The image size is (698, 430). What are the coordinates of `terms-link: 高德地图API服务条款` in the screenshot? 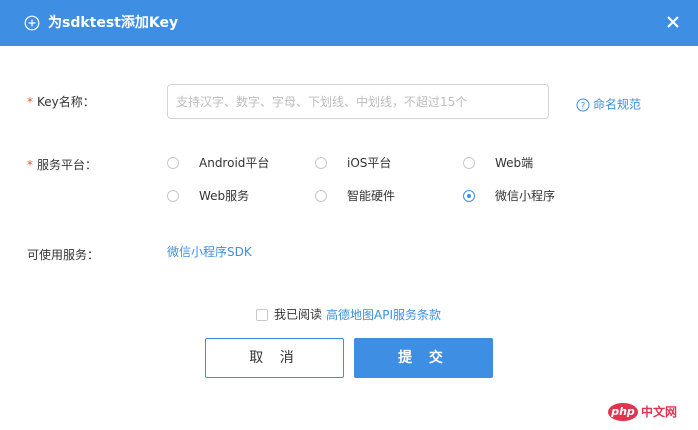 It's located at (383, 315).